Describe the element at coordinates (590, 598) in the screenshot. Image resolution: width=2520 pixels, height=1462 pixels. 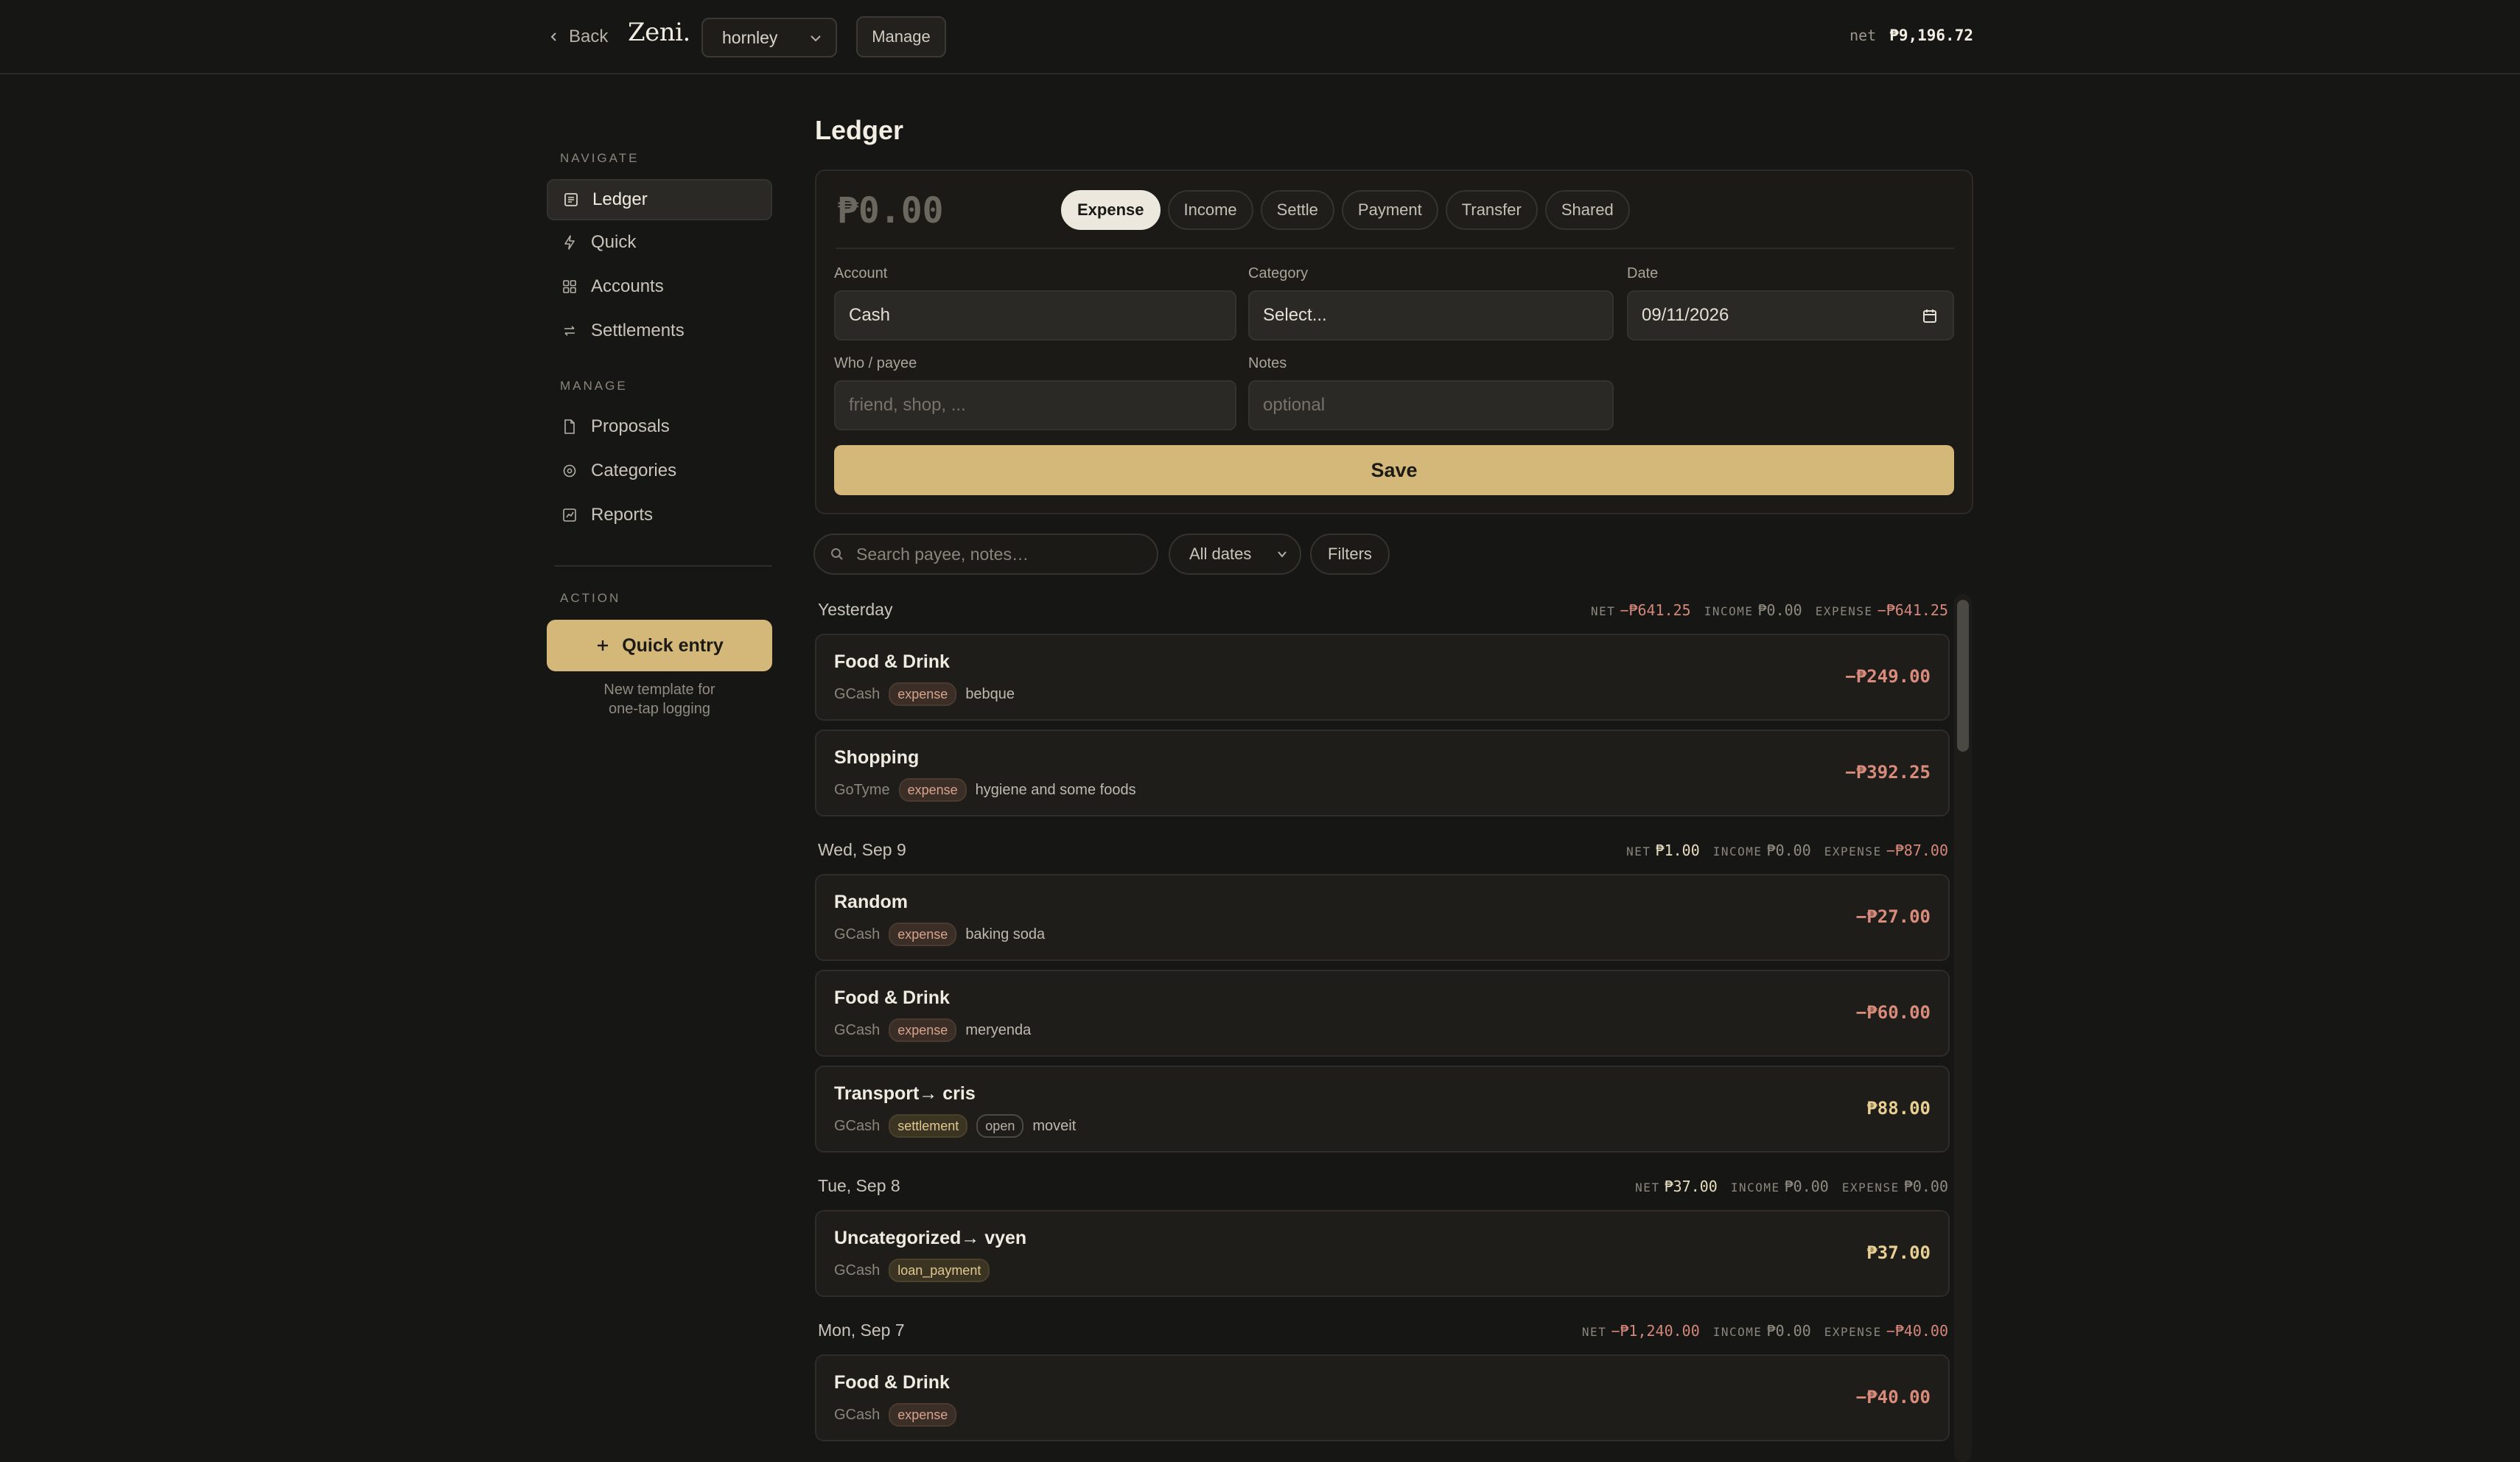
I see `action-heading: ACTION` at that location.